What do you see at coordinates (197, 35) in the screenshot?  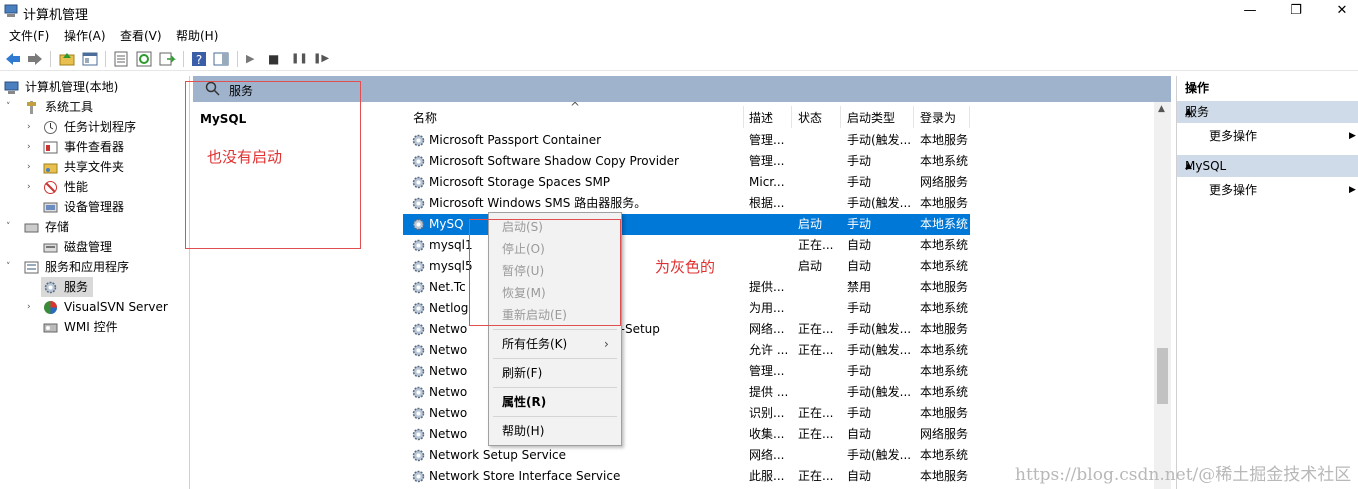 I see `menu-help: 帮助(H)` at bounding box center [197, 35].